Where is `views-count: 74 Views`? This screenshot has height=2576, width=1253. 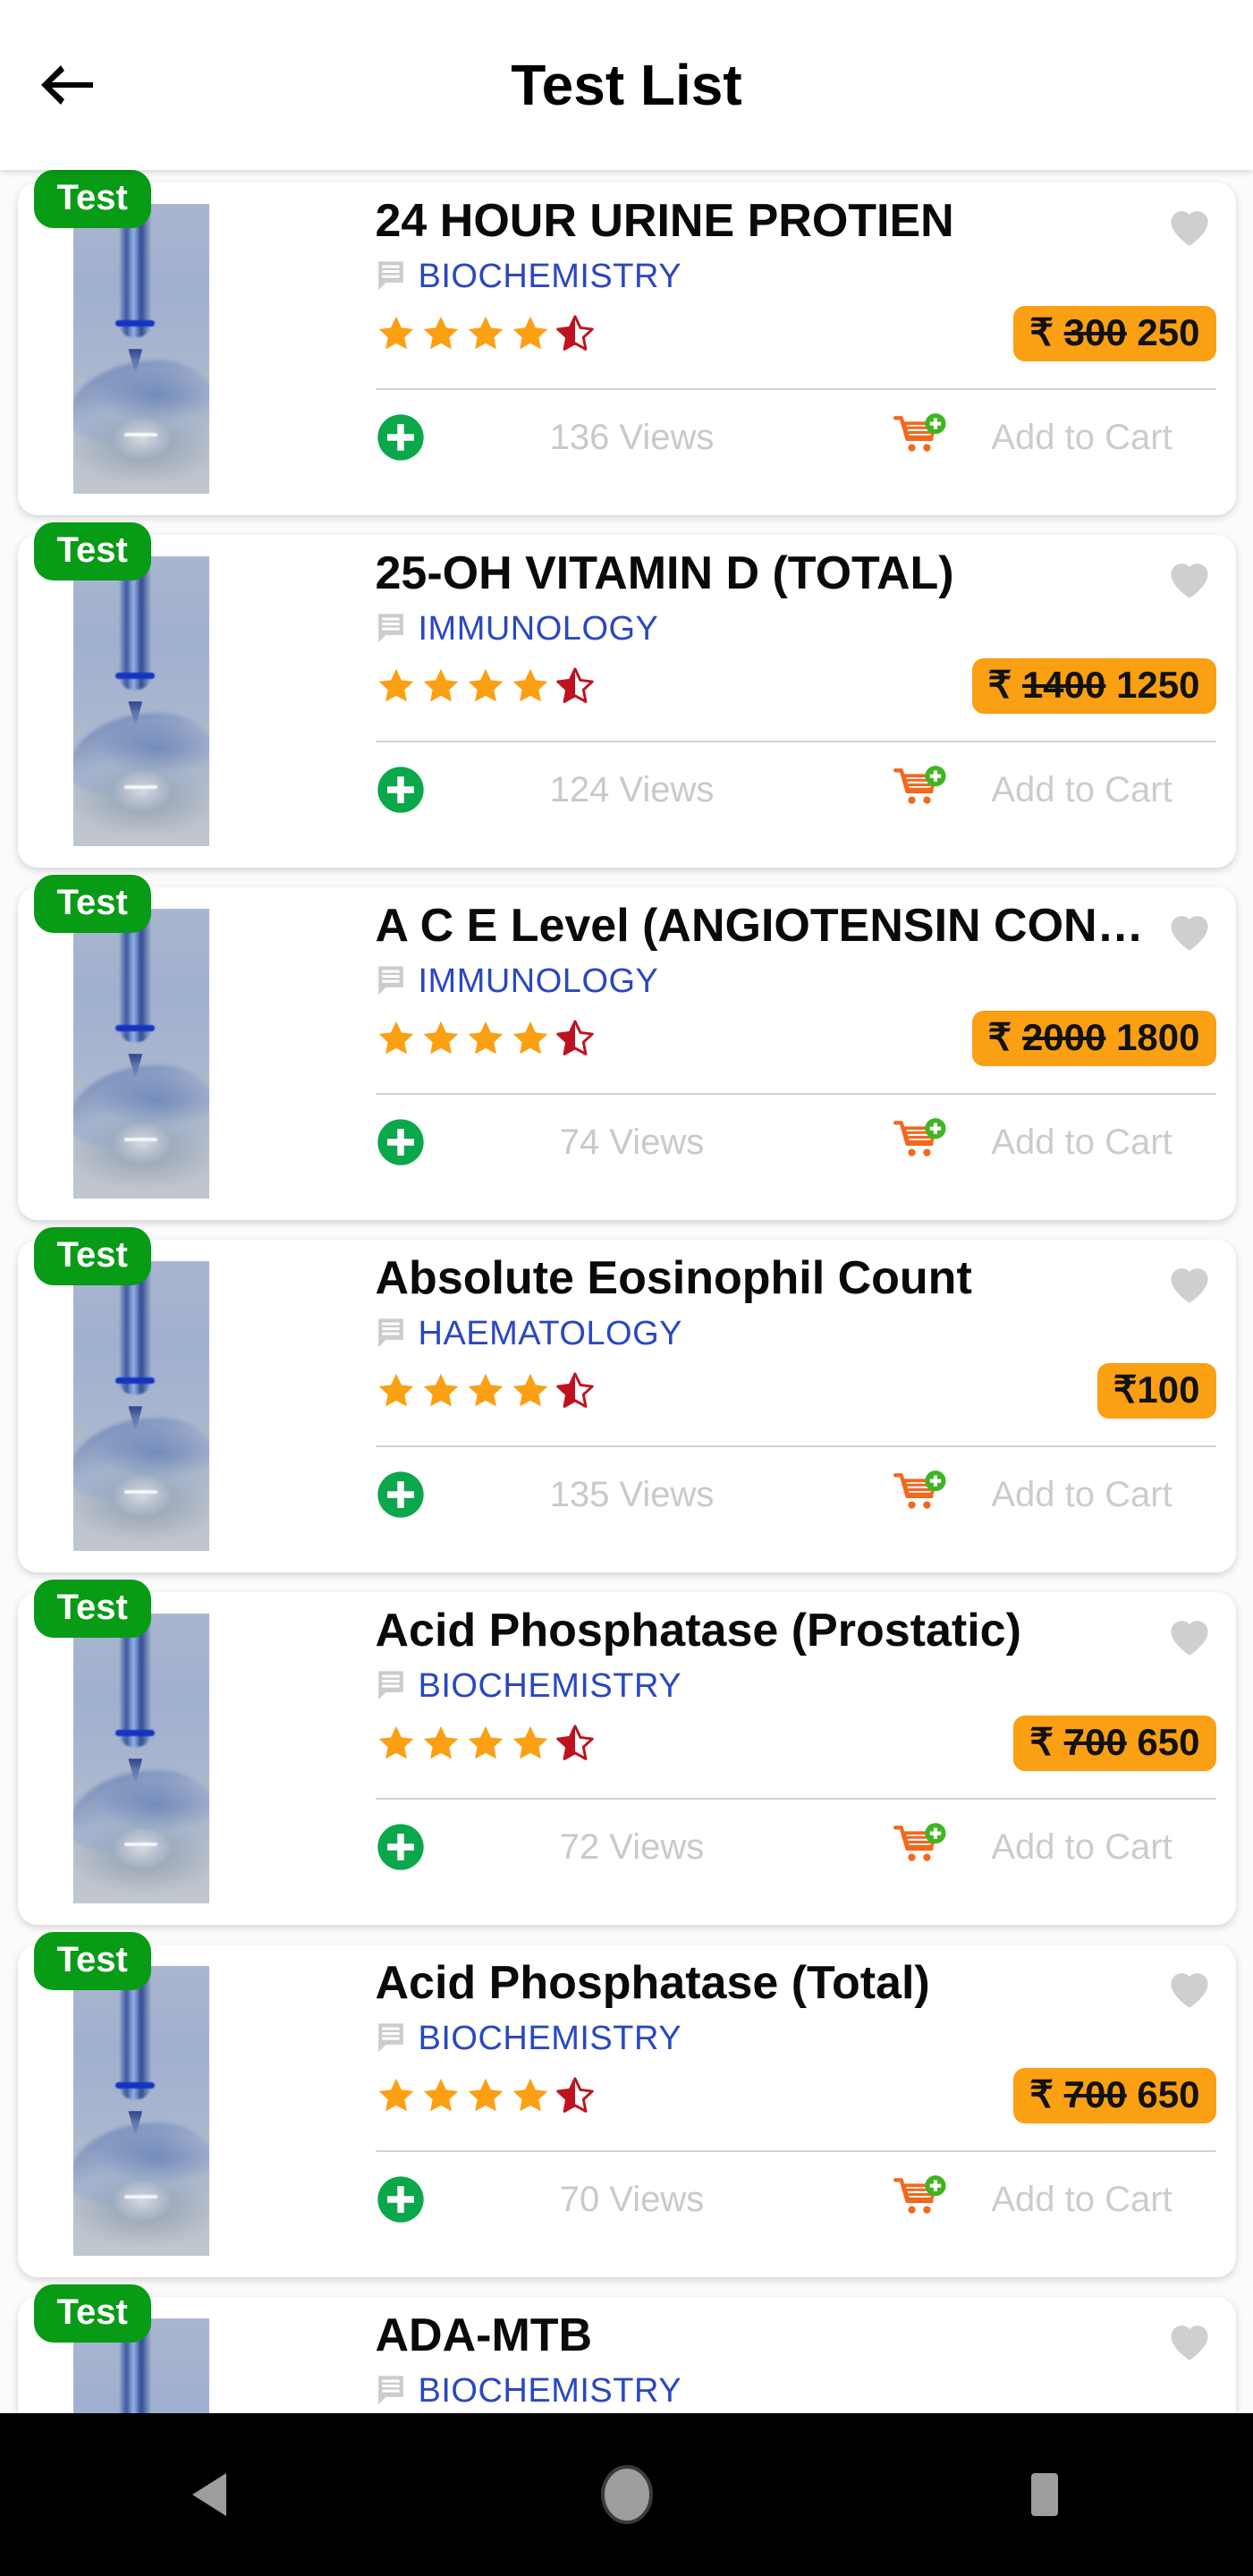 views-count: 74 Views is located at coordinates (632, 1143).